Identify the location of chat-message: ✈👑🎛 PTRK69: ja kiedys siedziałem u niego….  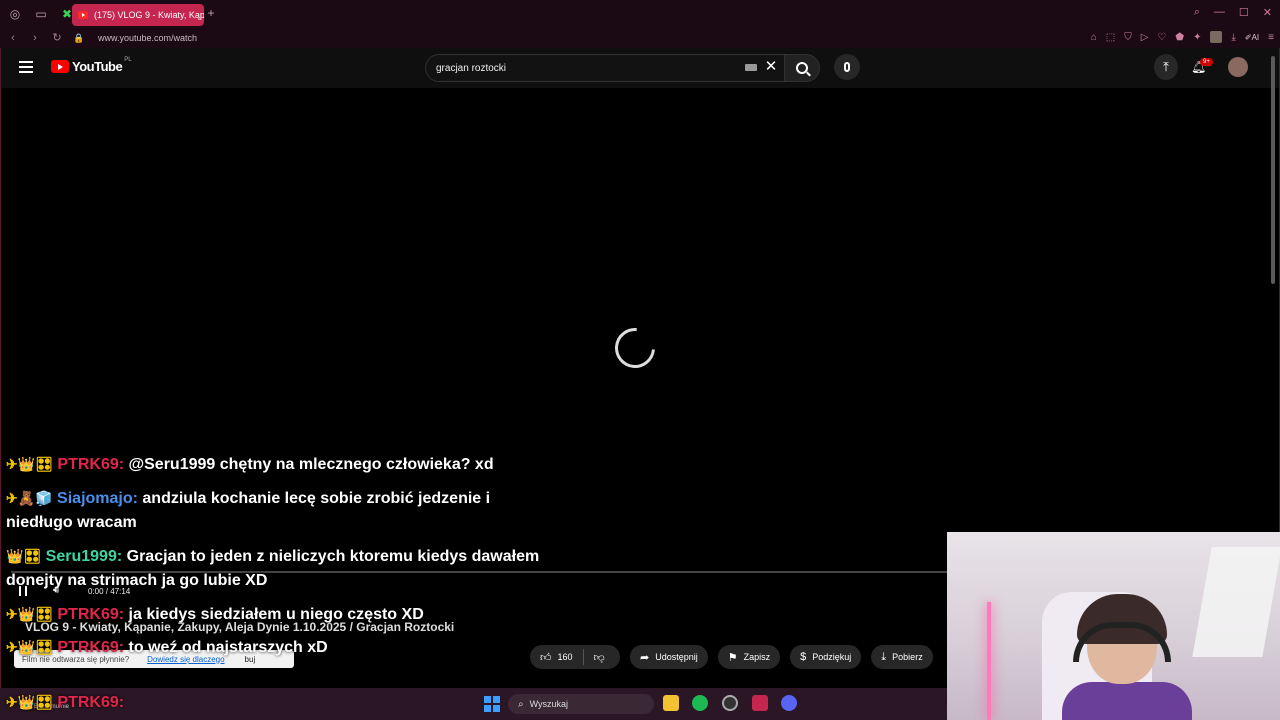
(276, 614).